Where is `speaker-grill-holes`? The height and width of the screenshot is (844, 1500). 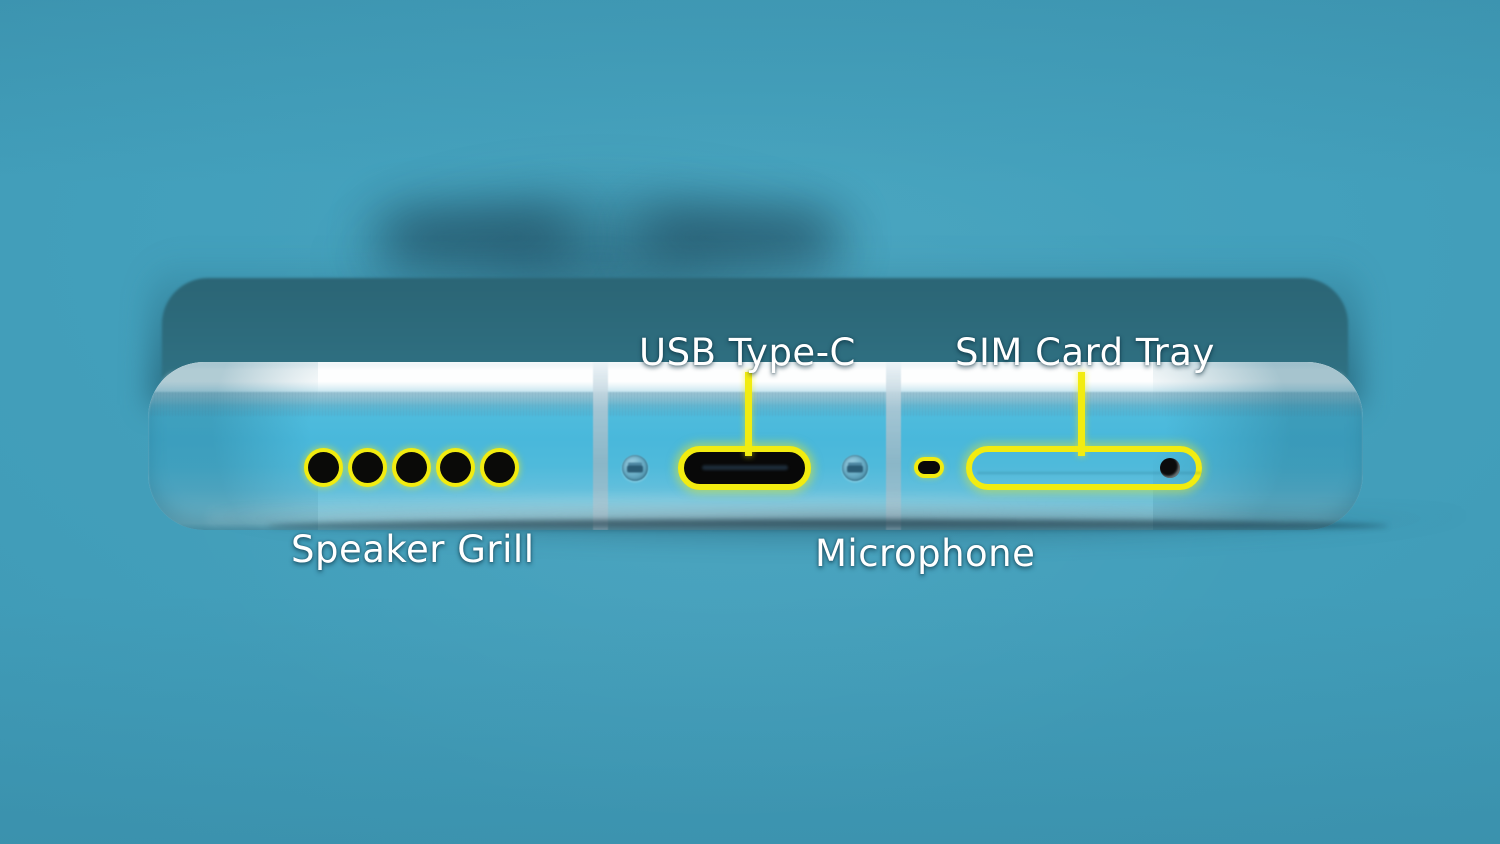
speaker-grill-holes is located at coordinates (411, 467).